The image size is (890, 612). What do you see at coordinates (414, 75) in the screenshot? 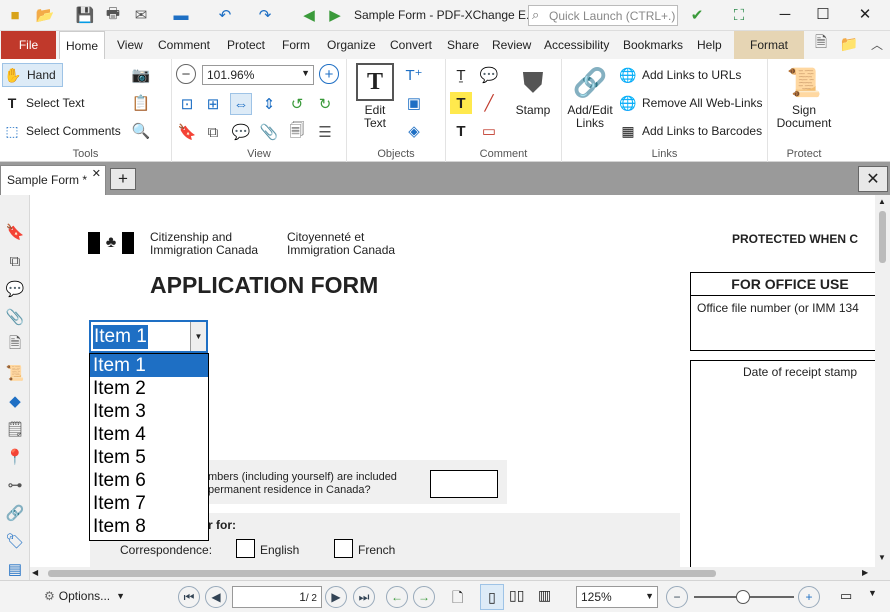
I see `add-text-icon: T⁺` at bounding box center [414, 75].